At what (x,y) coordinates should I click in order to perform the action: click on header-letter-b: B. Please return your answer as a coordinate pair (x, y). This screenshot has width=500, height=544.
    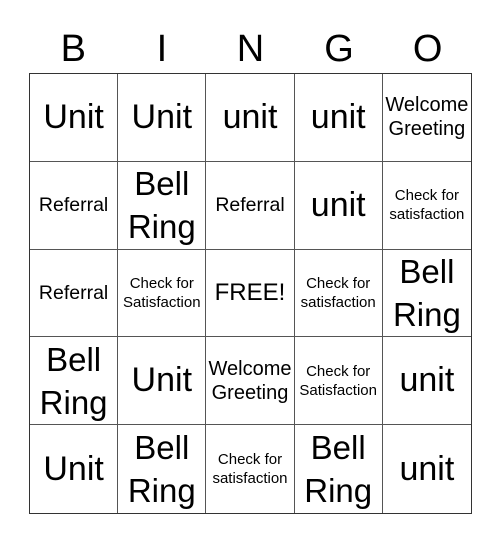
    Looking at the image, I should click on (73, 49).